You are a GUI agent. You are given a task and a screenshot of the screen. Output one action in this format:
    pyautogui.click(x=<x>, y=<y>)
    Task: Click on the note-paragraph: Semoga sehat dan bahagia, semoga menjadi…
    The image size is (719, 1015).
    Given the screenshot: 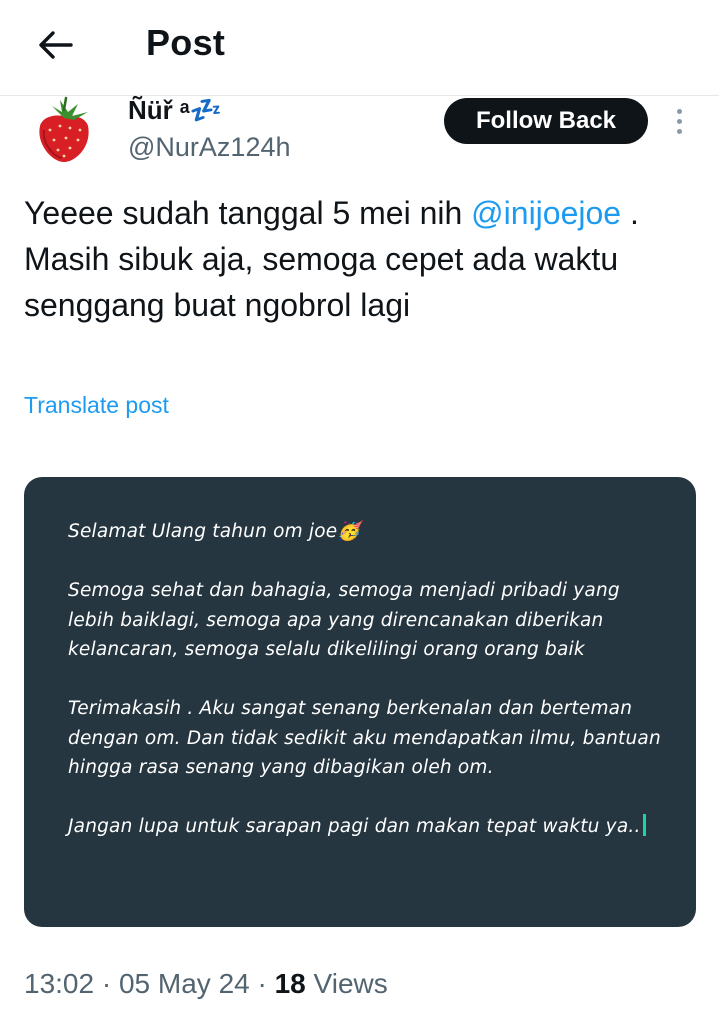 What is the action you would take?
    pyautogui.click(x=344, y=620)
    